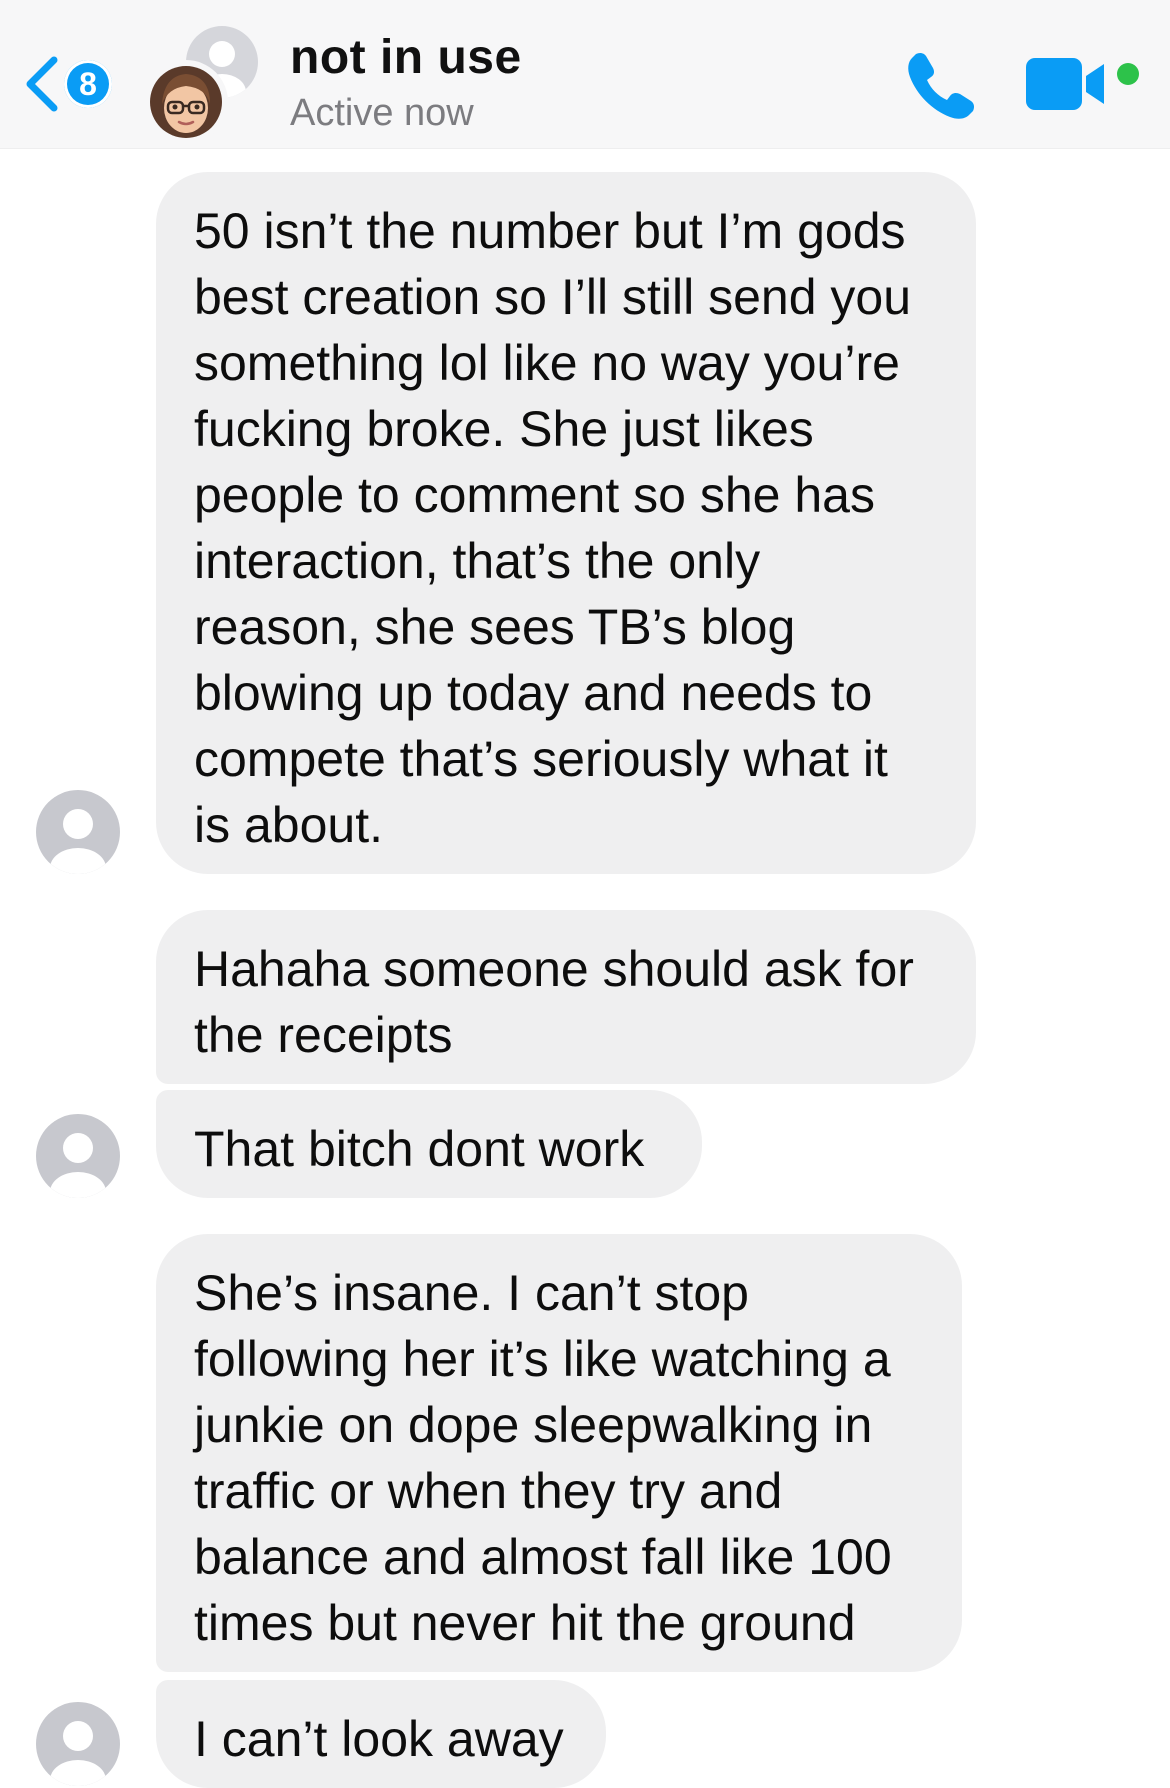 The width and height of the screenshot is (1170, 1788). Describe the element at coordinates (585, 74) in the screenshot. I see `conversation-header: 8 not in use Active now` at that location.